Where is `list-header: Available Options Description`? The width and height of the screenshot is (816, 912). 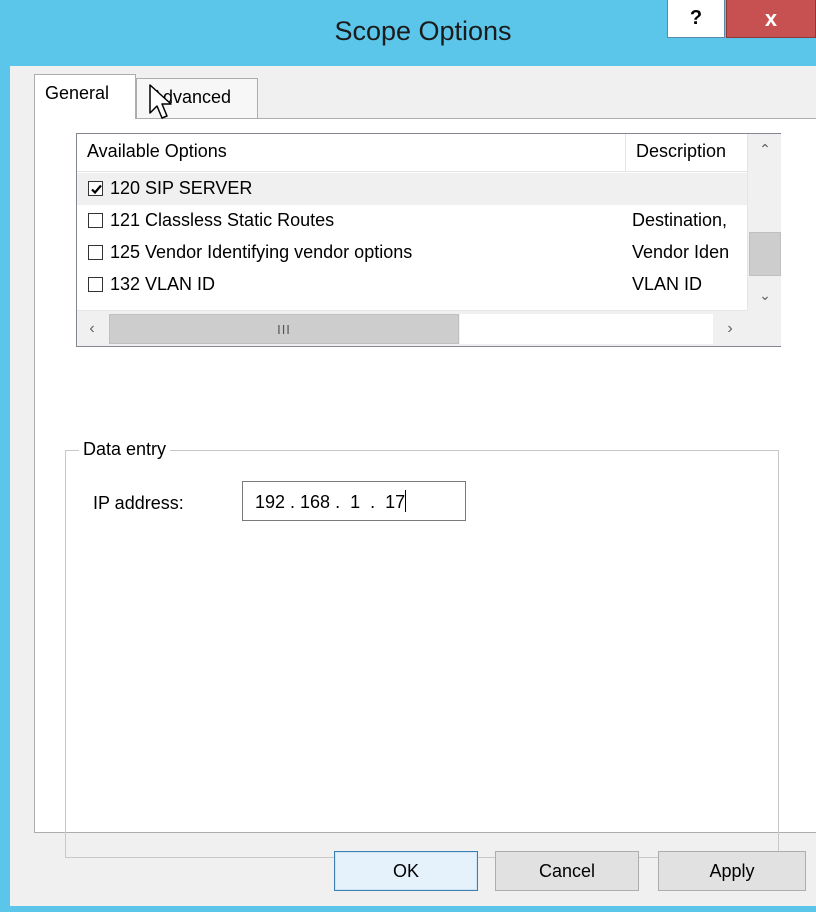
list-header: Available Options Description is located at coordinates (412, 153).